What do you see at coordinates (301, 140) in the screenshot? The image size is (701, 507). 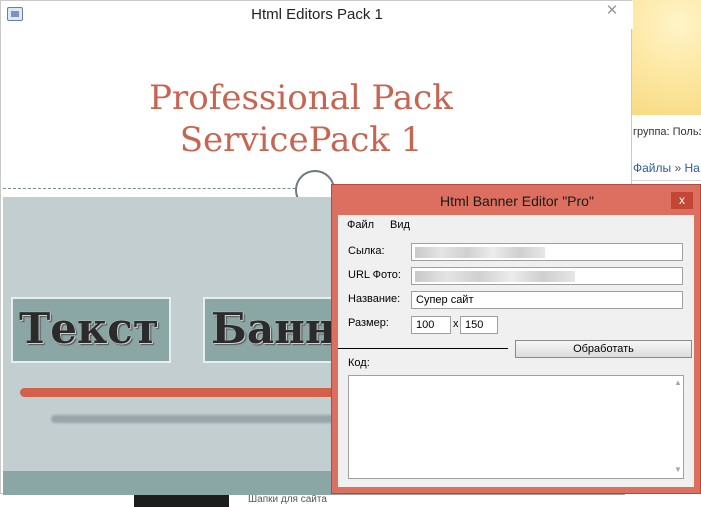 I see `hero-line-2: ServicePack 1` at bounding box center [301, 140].